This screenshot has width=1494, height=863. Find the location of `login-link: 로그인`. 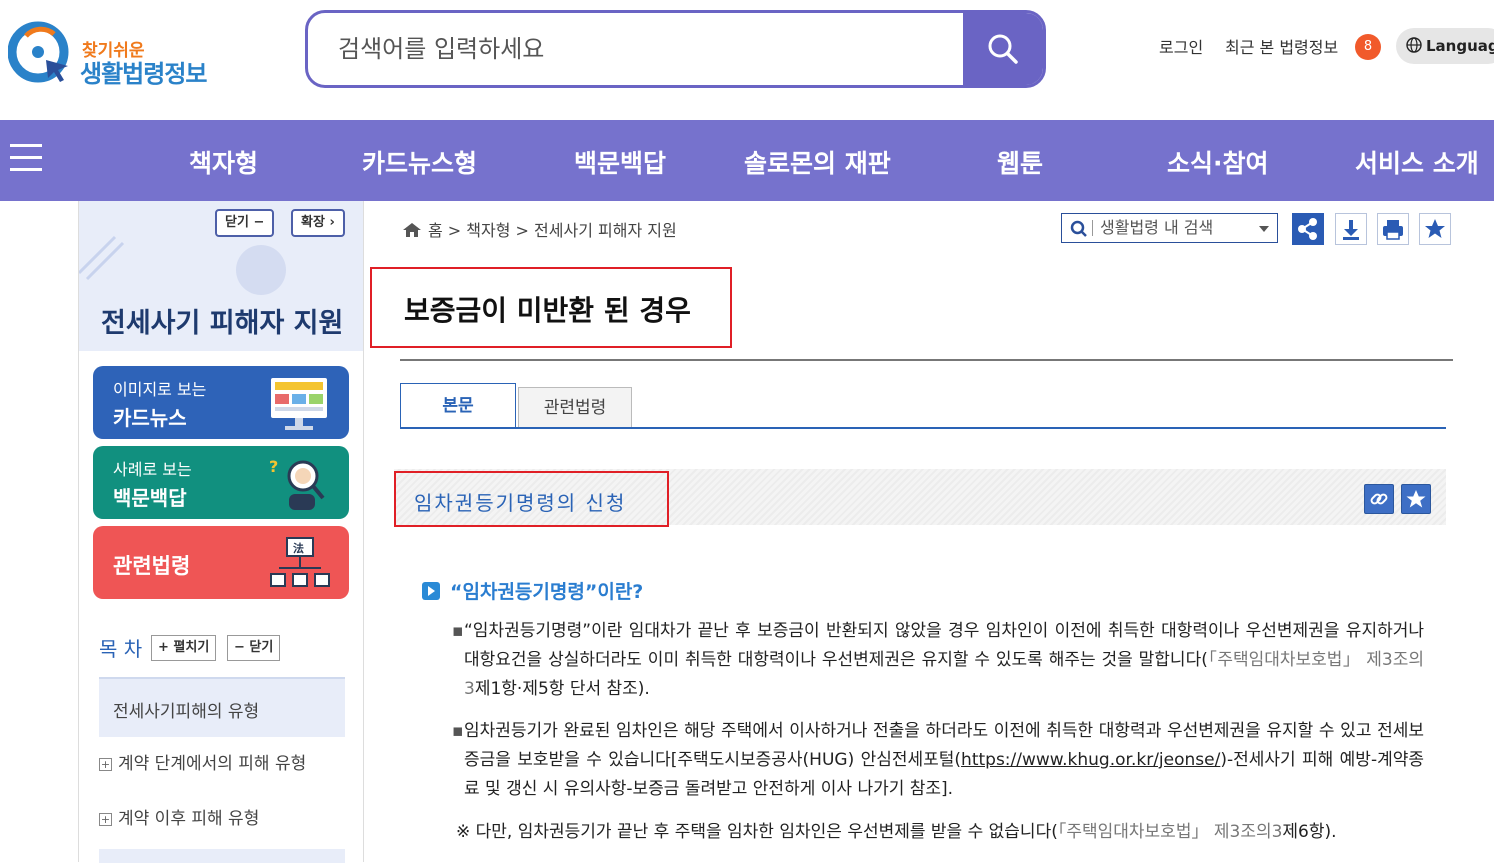

login-link: 로그인 is located at coordinates (1181, 46).